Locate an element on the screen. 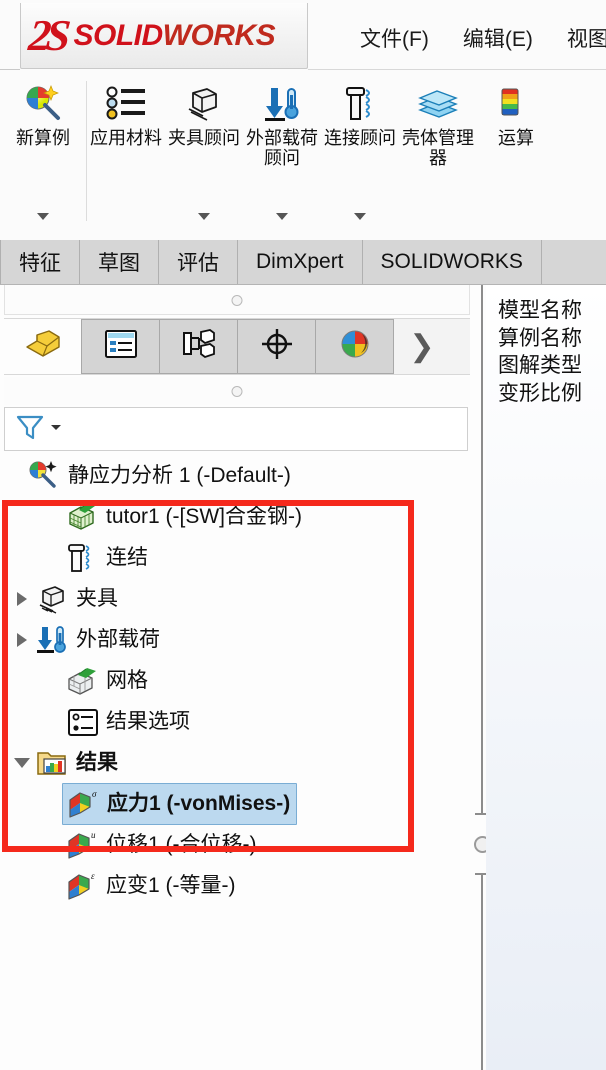 Image resolution: width=606 pixels, height=1070 pixels. svg-text: σ is located at coordinates (94, 794).